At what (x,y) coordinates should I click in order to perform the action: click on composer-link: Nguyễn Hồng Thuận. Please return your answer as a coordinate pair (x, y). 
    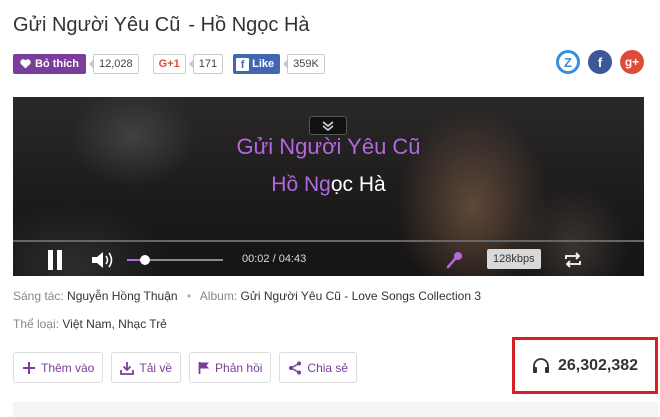
    Looking at the image, I should click on (122, 296).